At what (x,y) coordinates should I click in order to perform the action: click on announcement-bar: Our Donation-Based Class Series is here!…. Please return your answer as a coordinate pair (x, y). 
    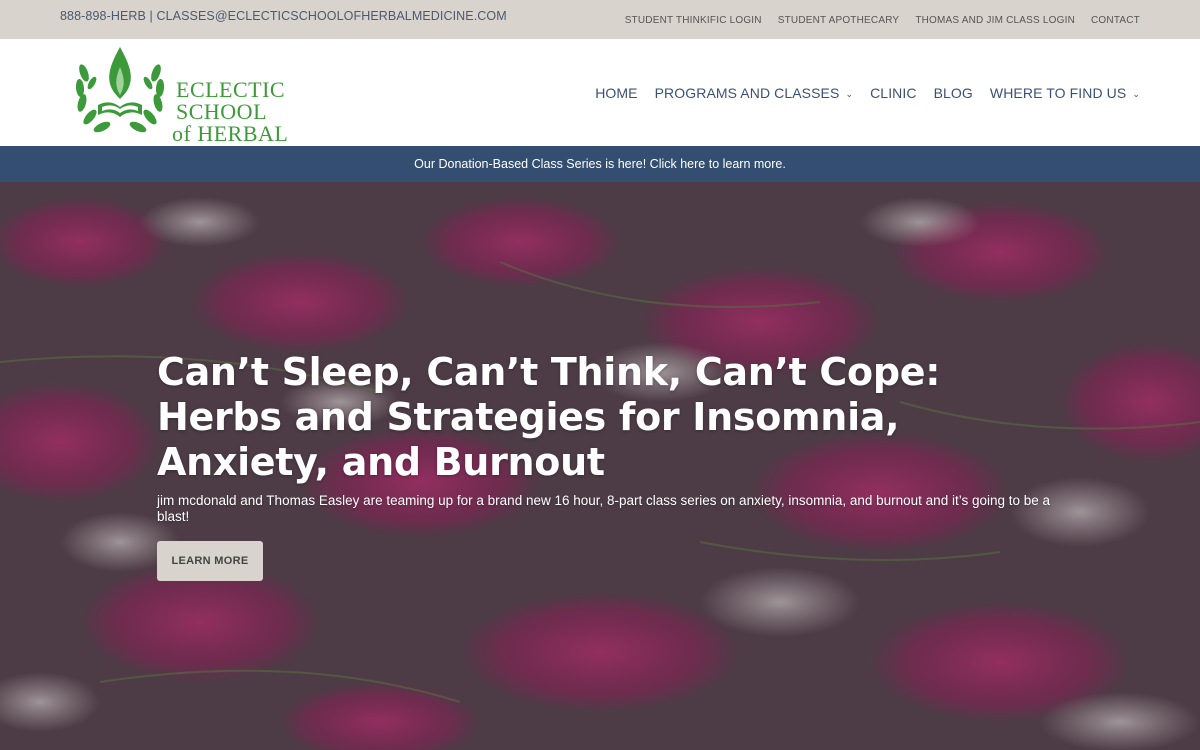
    Looking at the image, I should click on (600, 164).